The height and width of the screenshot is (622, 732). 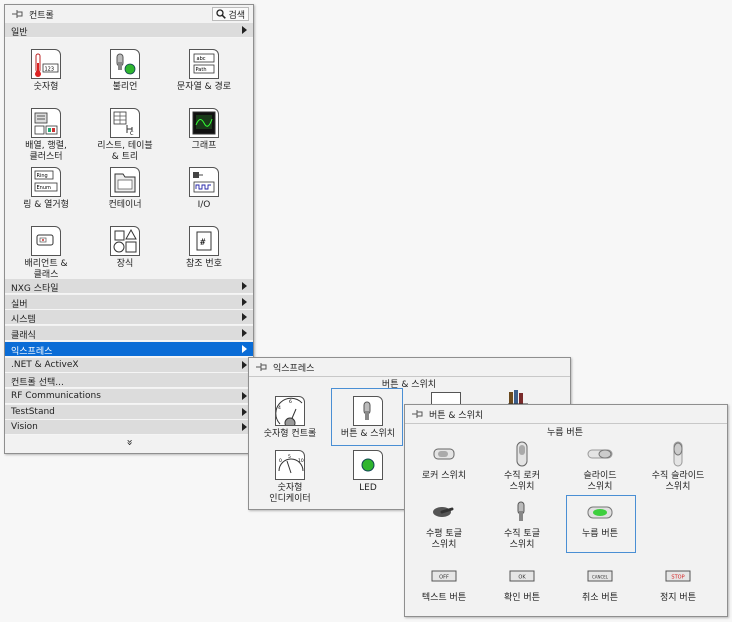 What do you see at coordinates (23, 336) in the screenshot?
I see `category-label: 클래식` at bounding box center [23, 336].